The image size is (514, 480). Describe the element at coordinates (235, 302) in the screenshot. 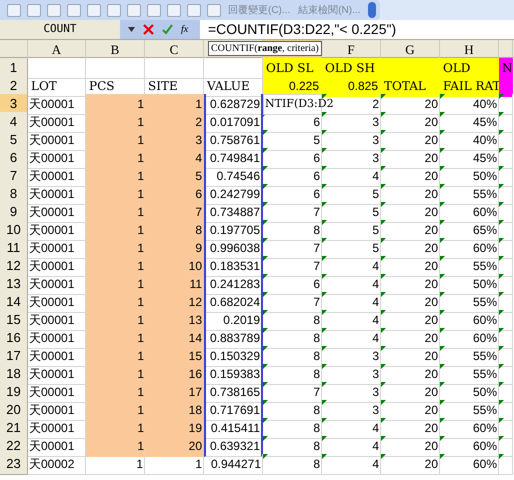

I see `cell-text: 0.682024` at that location.